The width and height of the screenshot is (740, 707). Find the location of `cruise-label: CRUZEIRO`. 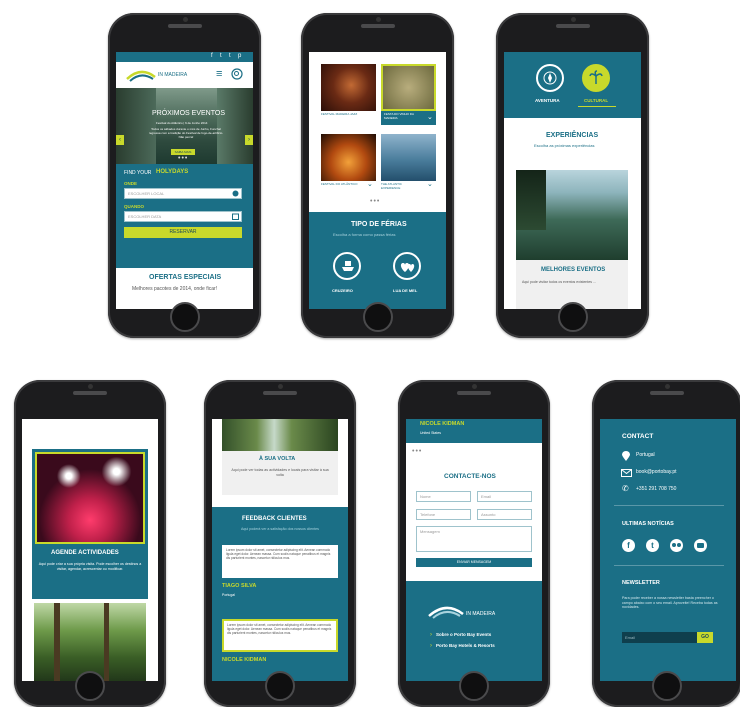

cruise-label: CRUZEIRO is located at coordinates (342, 290).